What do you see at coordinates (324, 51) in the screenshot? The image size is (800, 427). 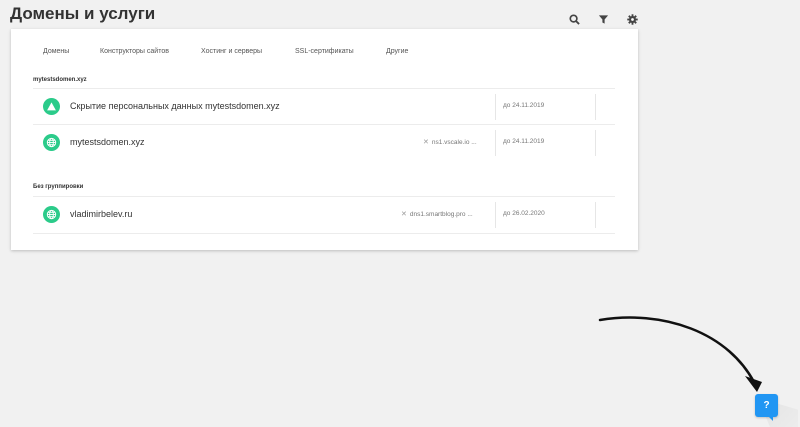 I see `tab-ssl: SSL-сертификаты` at bounding box center [324, 51].